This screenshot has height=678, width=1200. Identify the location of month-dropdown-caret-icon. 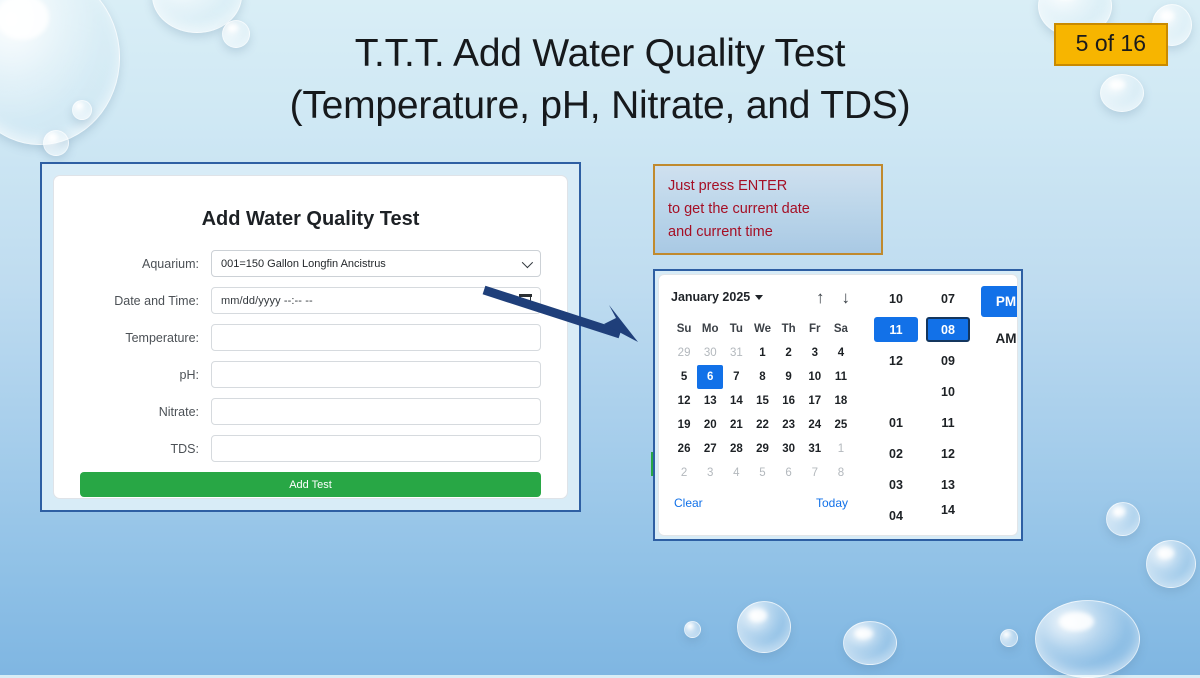
(759, 297).